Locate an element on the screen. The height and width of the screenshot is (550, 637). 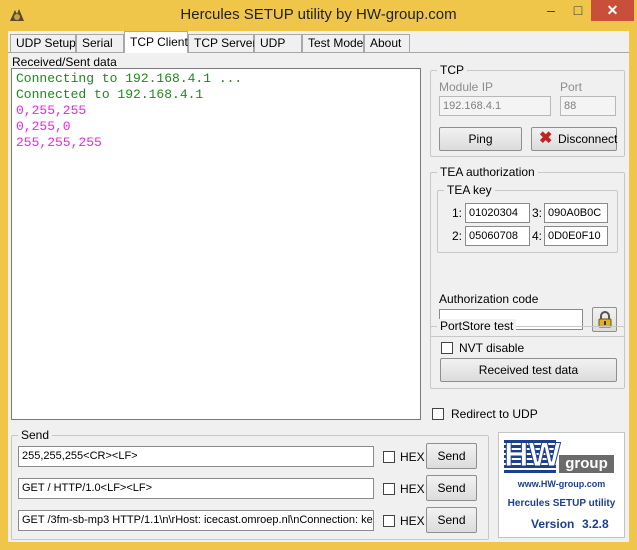
port-label: Port is located at coordinates (571, 87).